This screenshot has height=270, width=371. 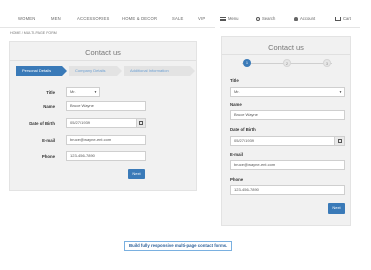 What do you see at coordinates (296, 18) in the screenshot?
I see `account-icon` at bounding box center [296, 18].